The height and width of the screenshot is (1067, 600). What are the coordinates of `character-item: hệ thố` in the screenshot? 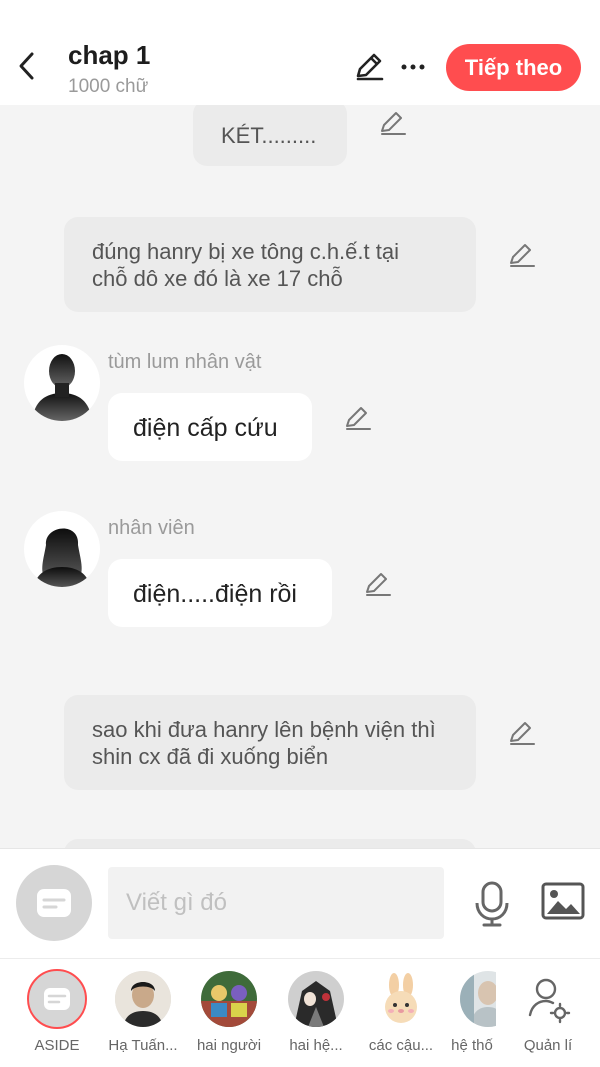 It's located at (472, 1016).